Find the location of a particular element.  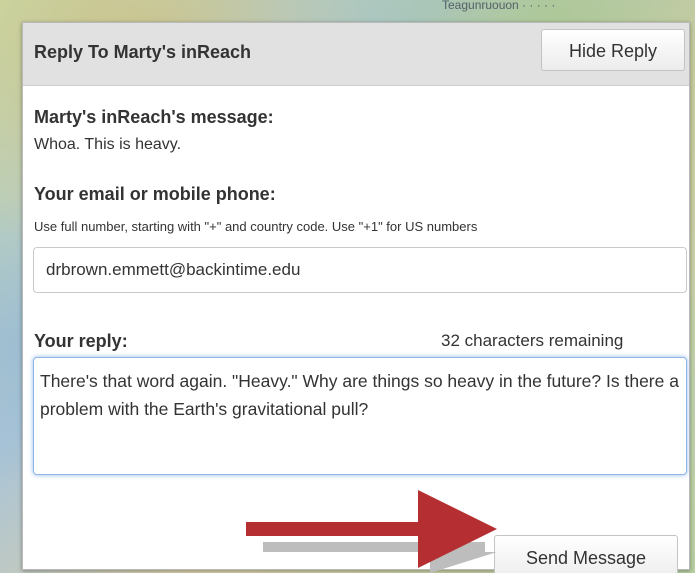

message-text: Whoa. This is heavy. is located at coordinates (108, 144).